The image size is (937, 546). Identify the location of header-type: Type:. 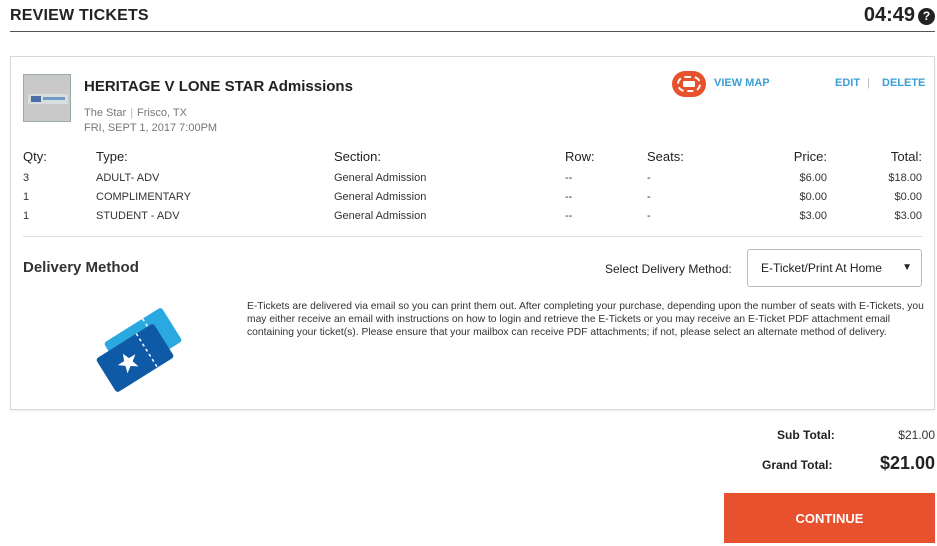
(112, 156).